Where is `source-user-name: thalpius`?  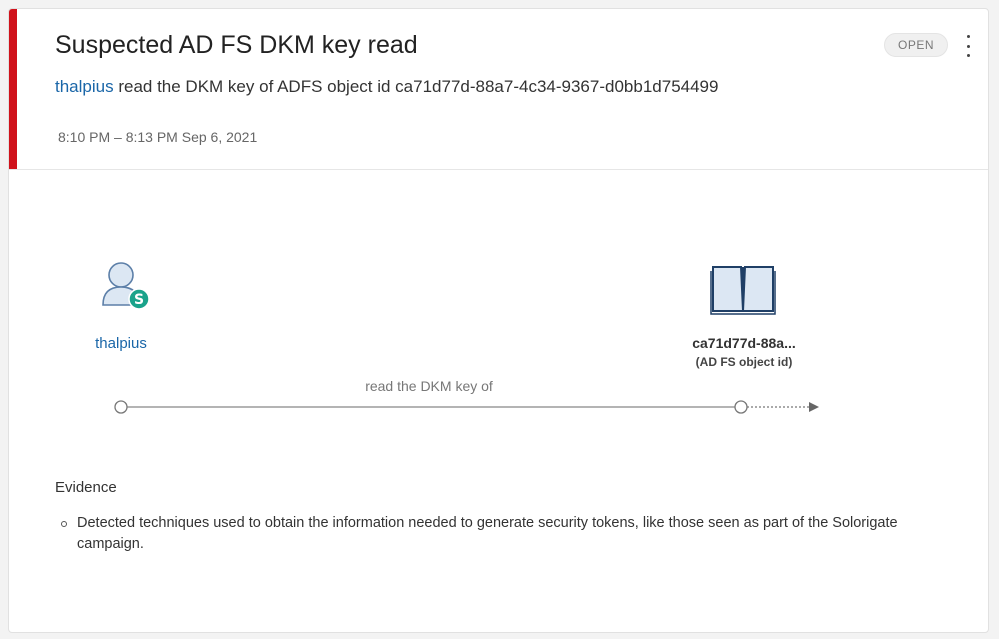
source-user-name: thalpius is located at coordinates (121, 343).